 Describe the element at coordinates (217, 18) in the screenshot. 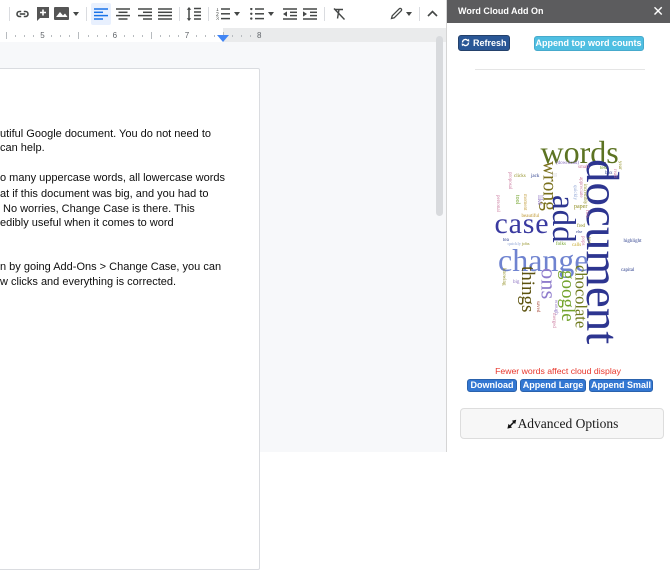

I see `svg-text: 3` at that location.